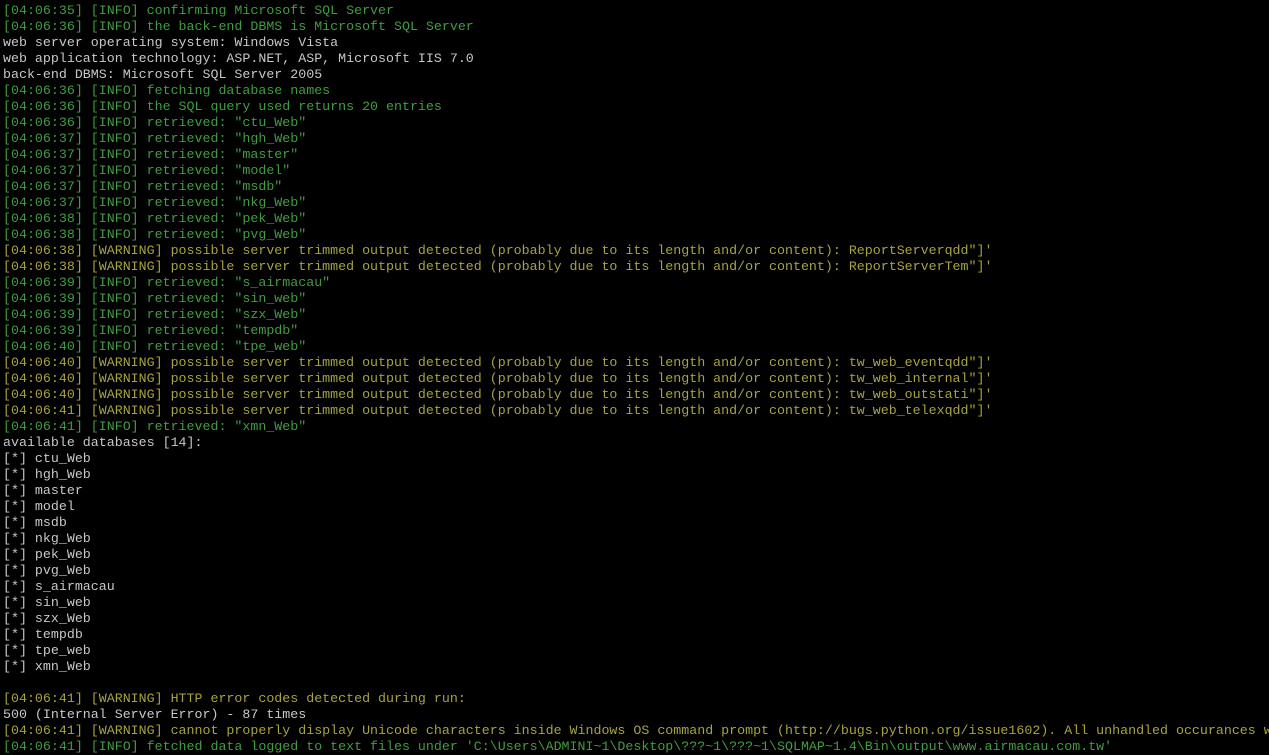  Describe the element at coordinates (163, 74) in the screenshot. I see `console-line: back-end DBMS: Microsoft SQL Server 2005` at that location.